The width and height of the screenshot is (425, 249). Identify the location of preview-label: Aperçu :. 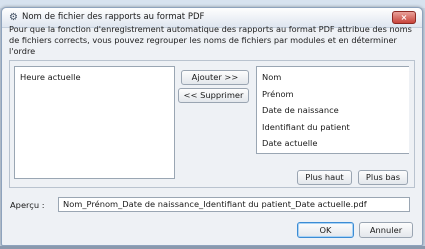
(27, 205).